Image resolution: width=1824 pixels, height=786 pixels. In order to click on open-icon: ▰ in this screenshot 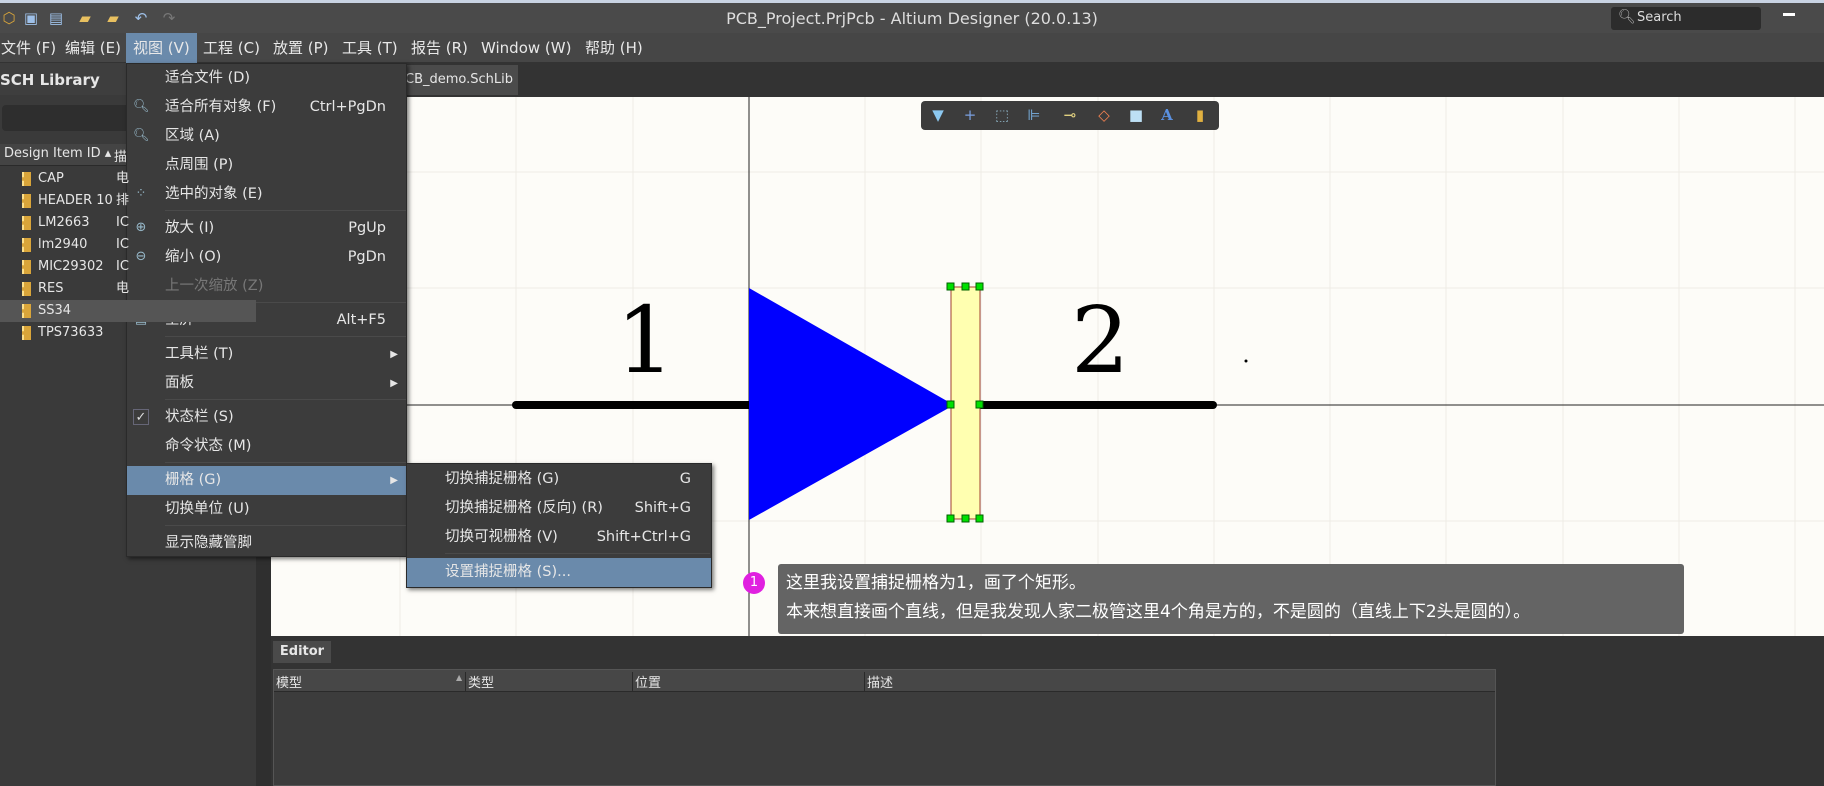, I will do `click(85, 18)`.